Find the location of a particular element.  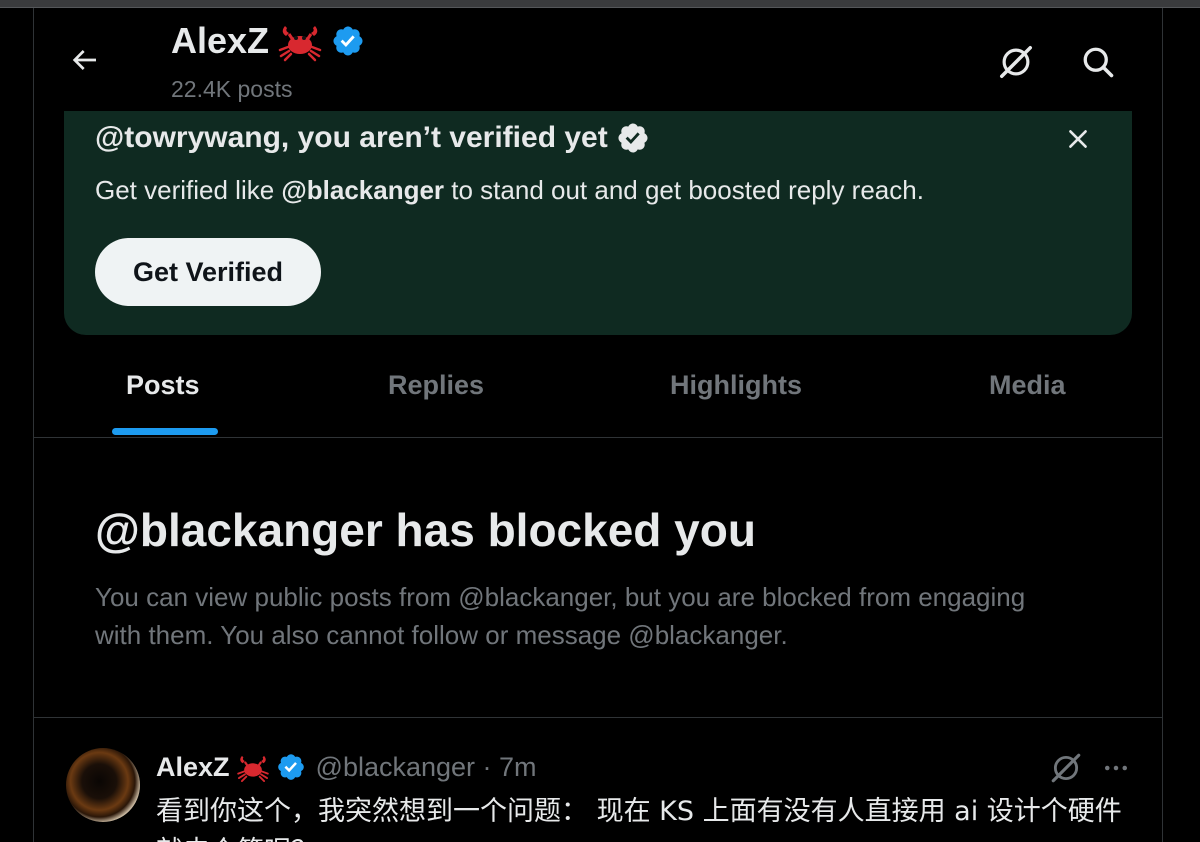

banner-handle-link: @blackanger is located at coordinates (362, 190).